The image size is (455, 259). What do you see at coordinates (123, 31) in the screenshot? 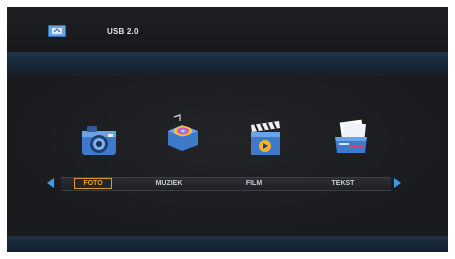
I see `source-label: USB 2.0` at bounding box center [123, 31].